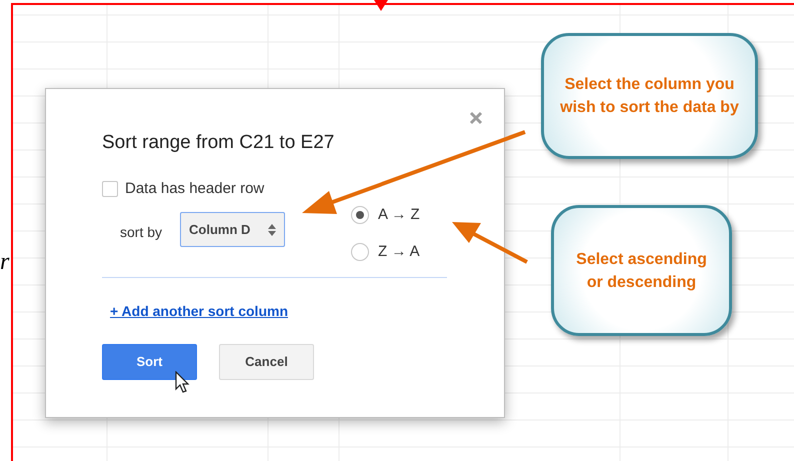  I want to click on mouse-cursor-icon, so click(182, 382).